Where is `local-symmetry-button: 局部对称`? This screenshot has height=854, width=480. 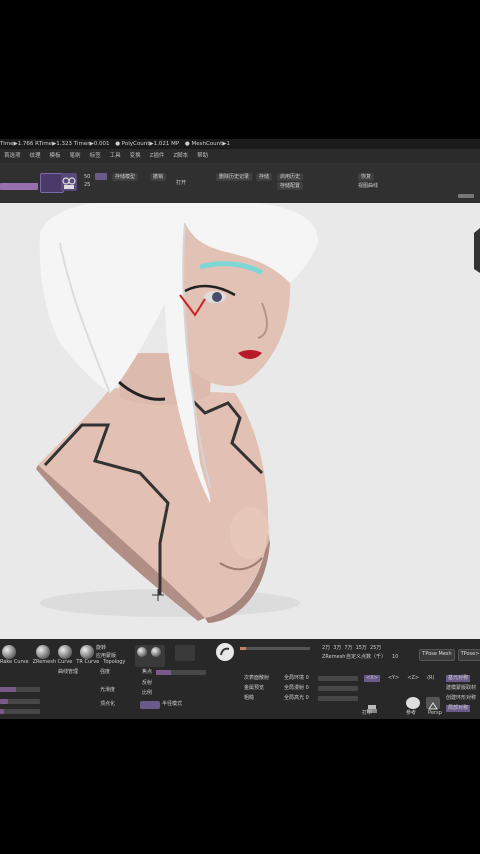 local-symmetry-button: 局部对称 is located at coordinates (458, 708).